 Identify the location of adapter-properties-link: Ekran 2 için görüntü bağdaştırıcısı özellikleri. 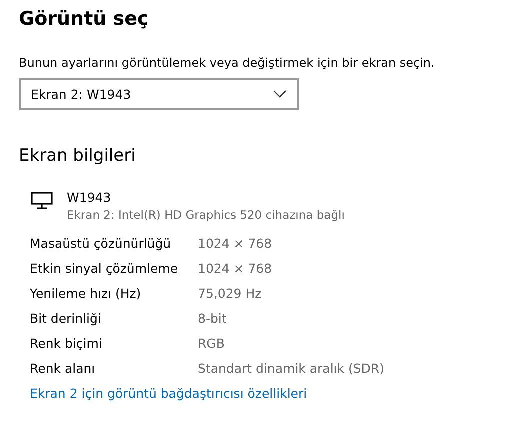
(169, 393).